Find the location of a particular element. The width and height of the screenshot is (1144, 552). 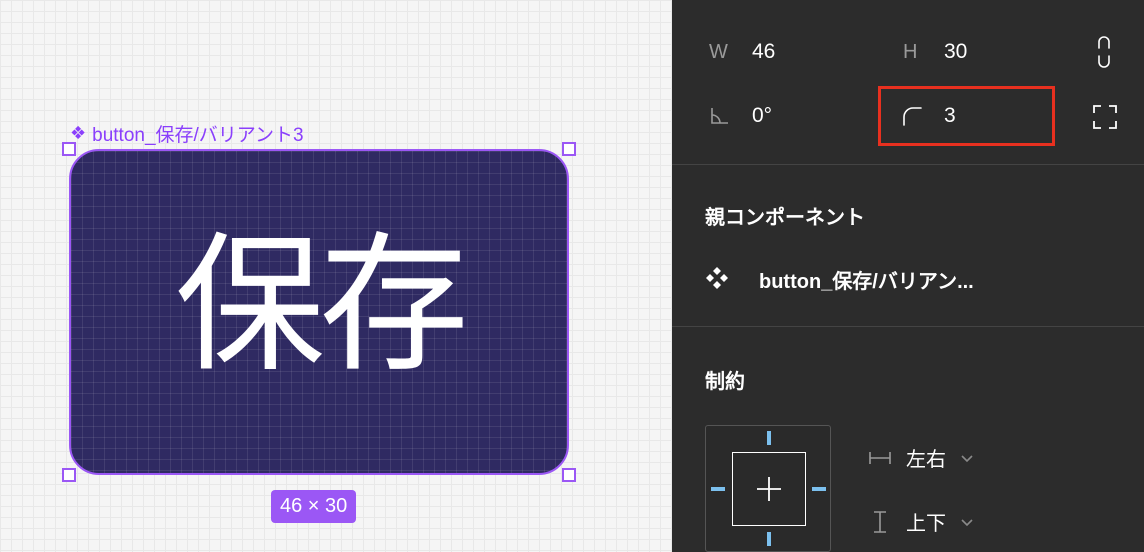

constraint-widget is located at coordinates (768, 488).